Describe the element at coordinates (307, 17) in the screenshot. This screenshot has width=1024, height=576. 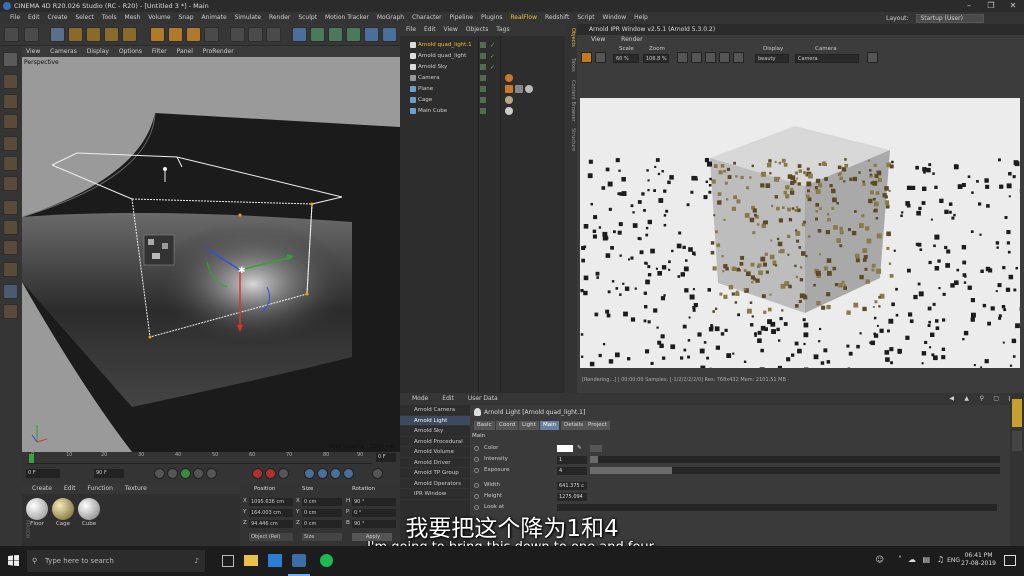
I see `menu-sculpt: Sculpt` at that location.